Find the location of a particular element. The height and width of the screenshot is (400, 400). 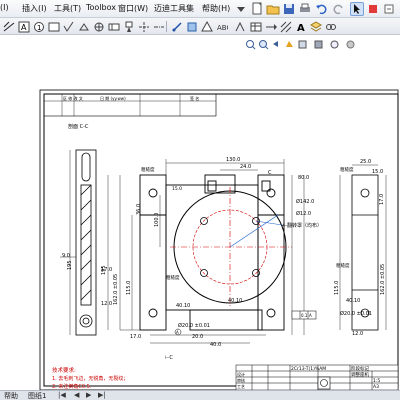

dim-right-162: 162.0 ±0.05 is located at coordinates (383, 279).